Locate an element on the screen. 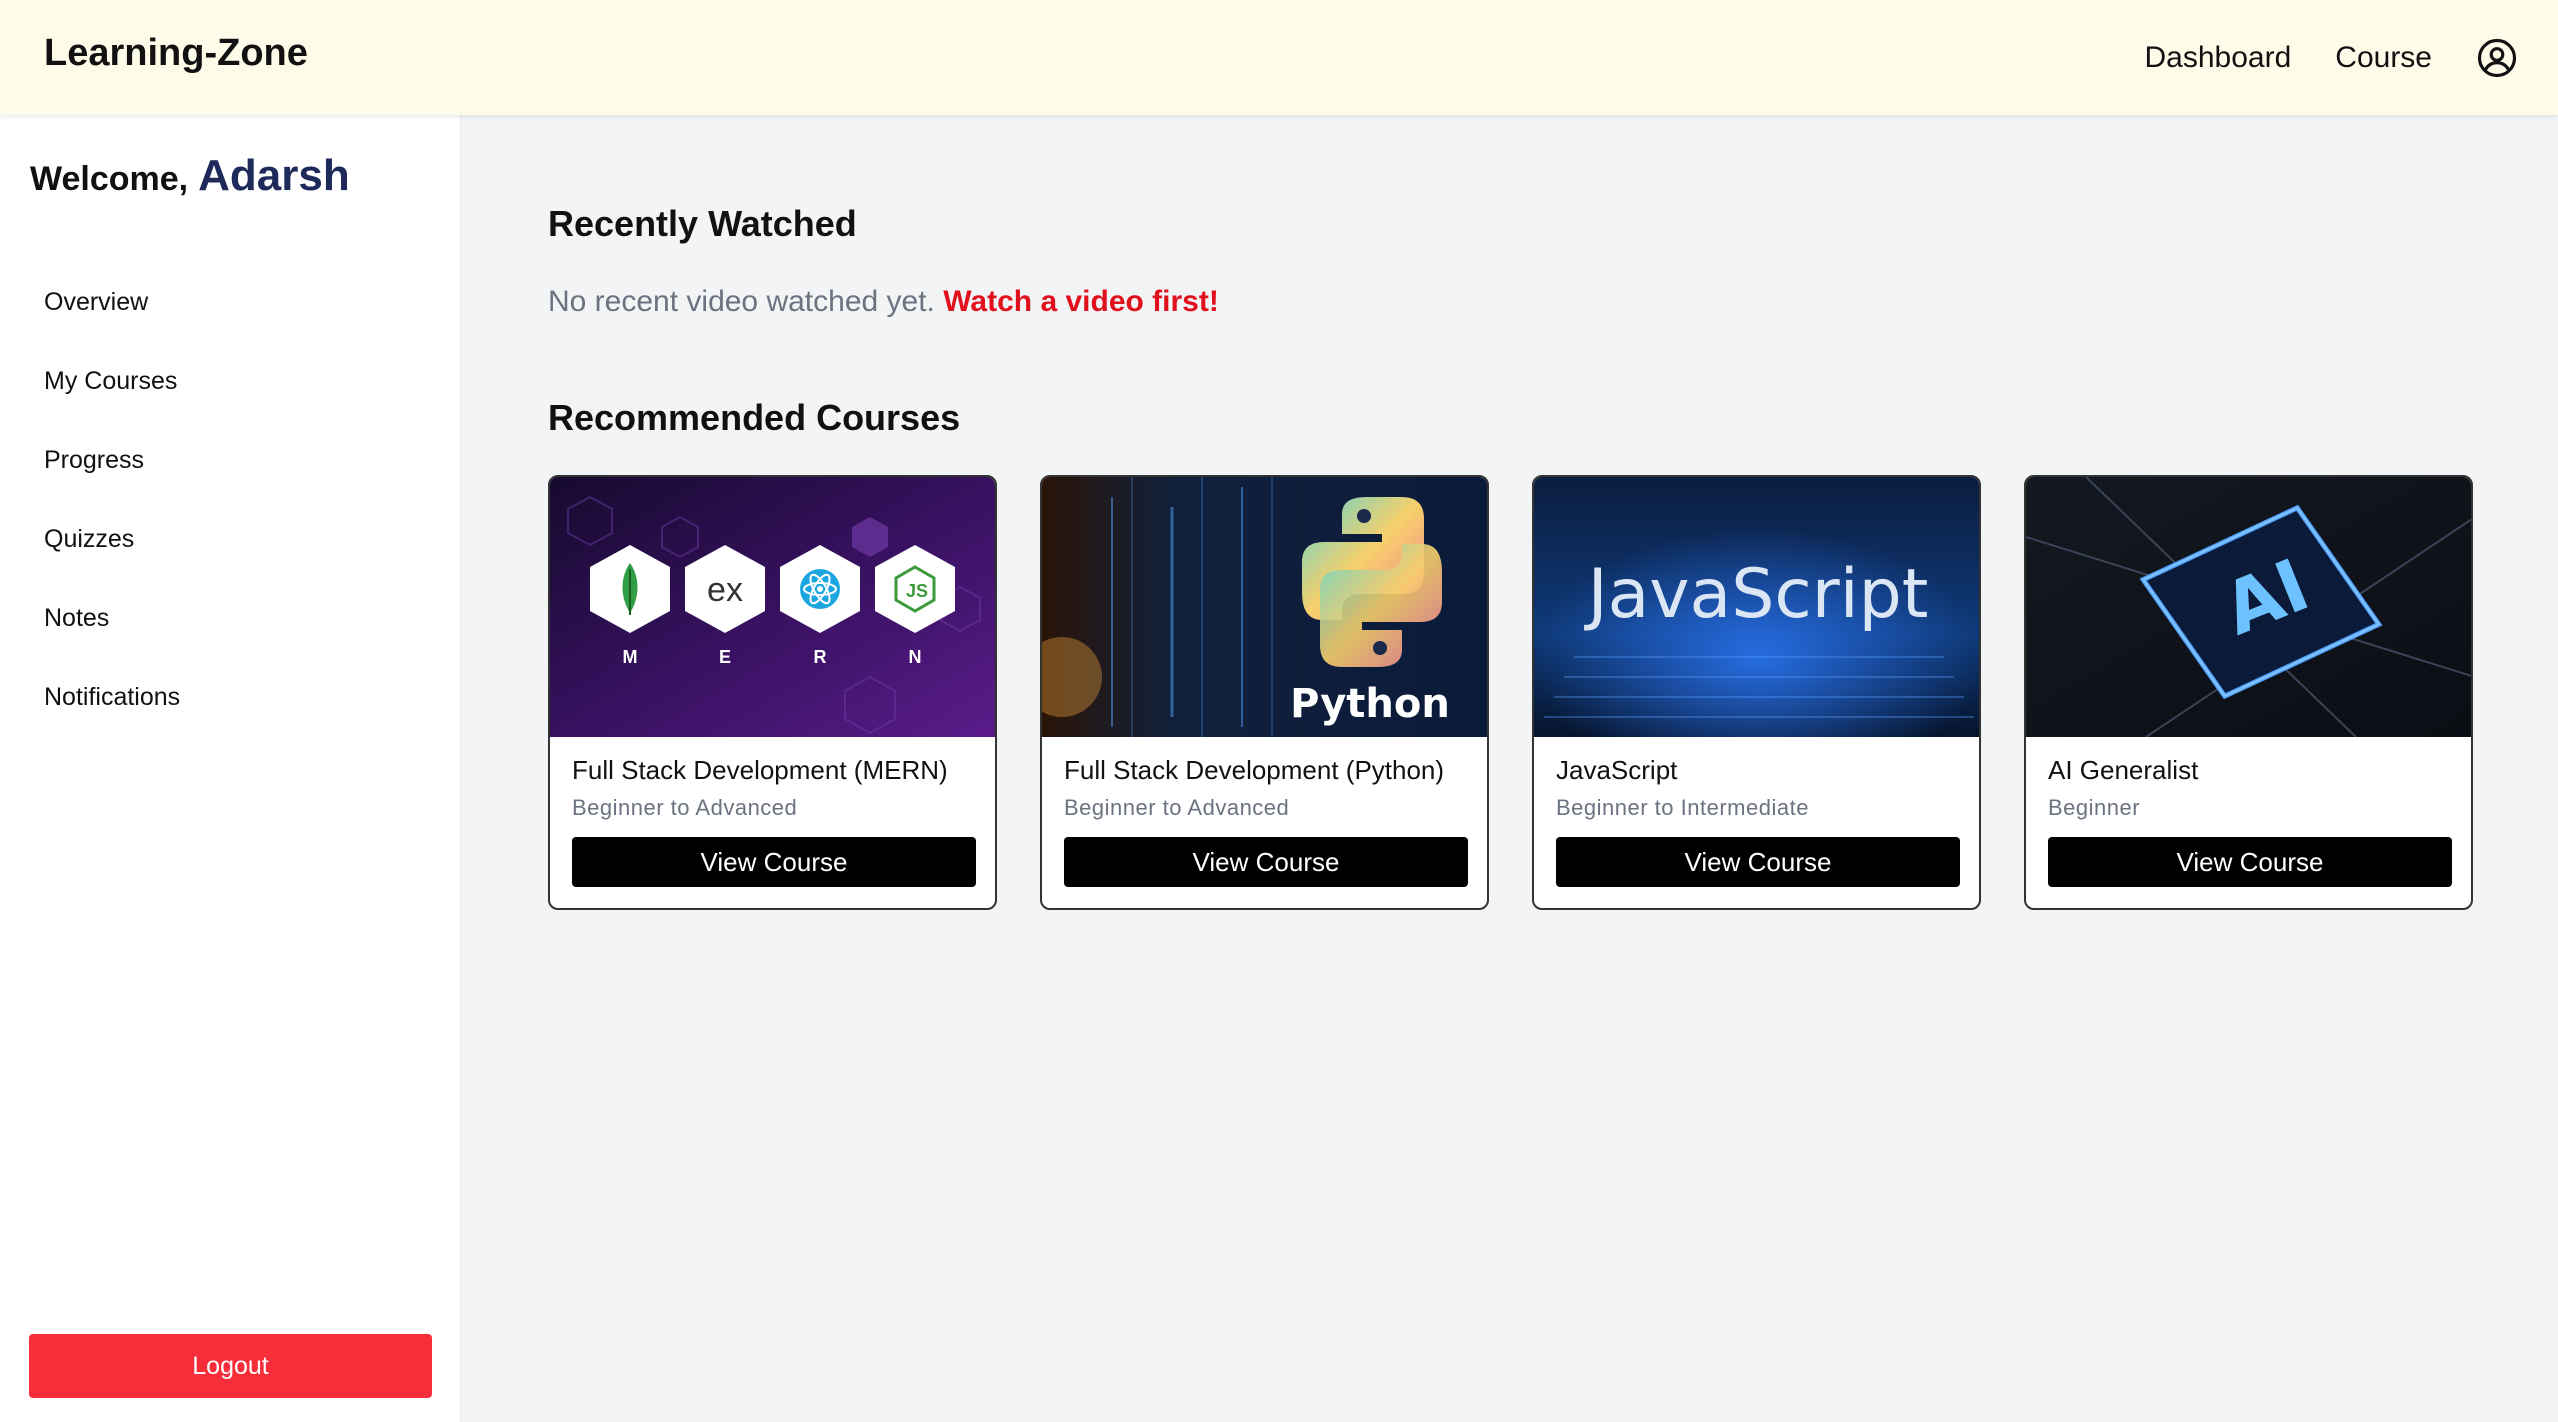 The width and height of the screenshot is (2558, 1422). mern-letter-m: M is located at coordinates (630, 657).